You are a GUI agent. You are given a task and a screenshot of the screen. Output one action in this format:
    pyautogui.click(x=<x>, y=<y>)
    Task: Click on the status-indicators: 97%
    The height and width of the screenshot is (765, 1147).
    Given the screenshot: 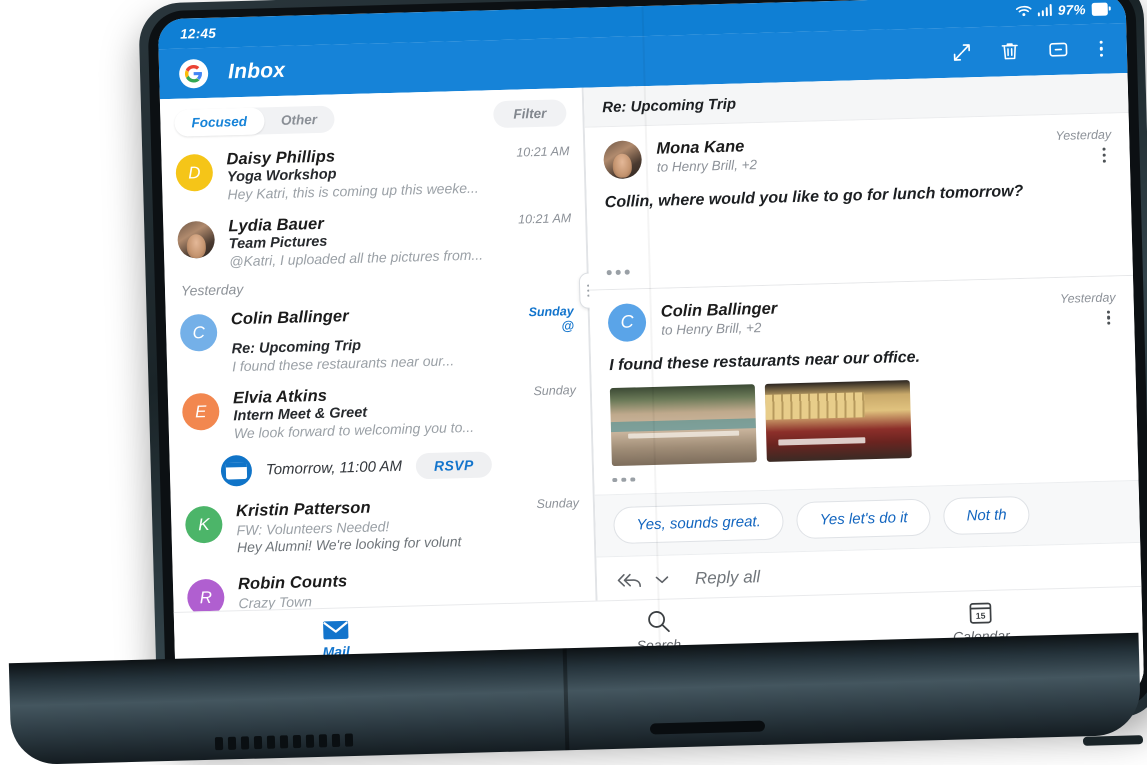 What is the action you would take?
    pyautogui.click(x=1061, y=9)
    